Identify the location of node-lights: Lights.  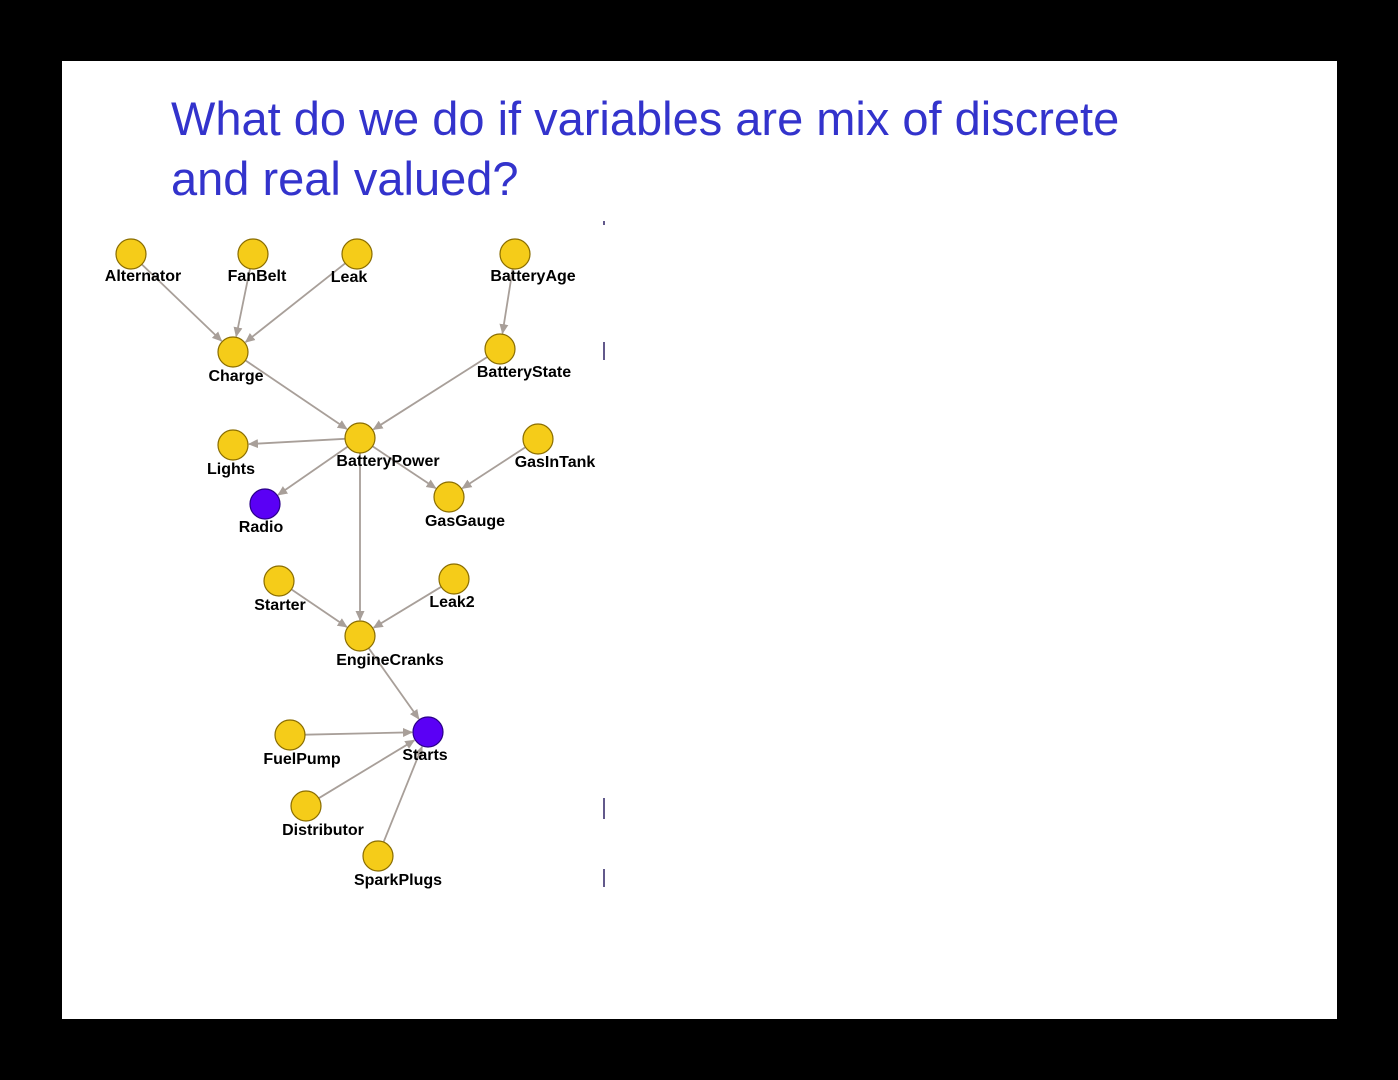
(231, 453).